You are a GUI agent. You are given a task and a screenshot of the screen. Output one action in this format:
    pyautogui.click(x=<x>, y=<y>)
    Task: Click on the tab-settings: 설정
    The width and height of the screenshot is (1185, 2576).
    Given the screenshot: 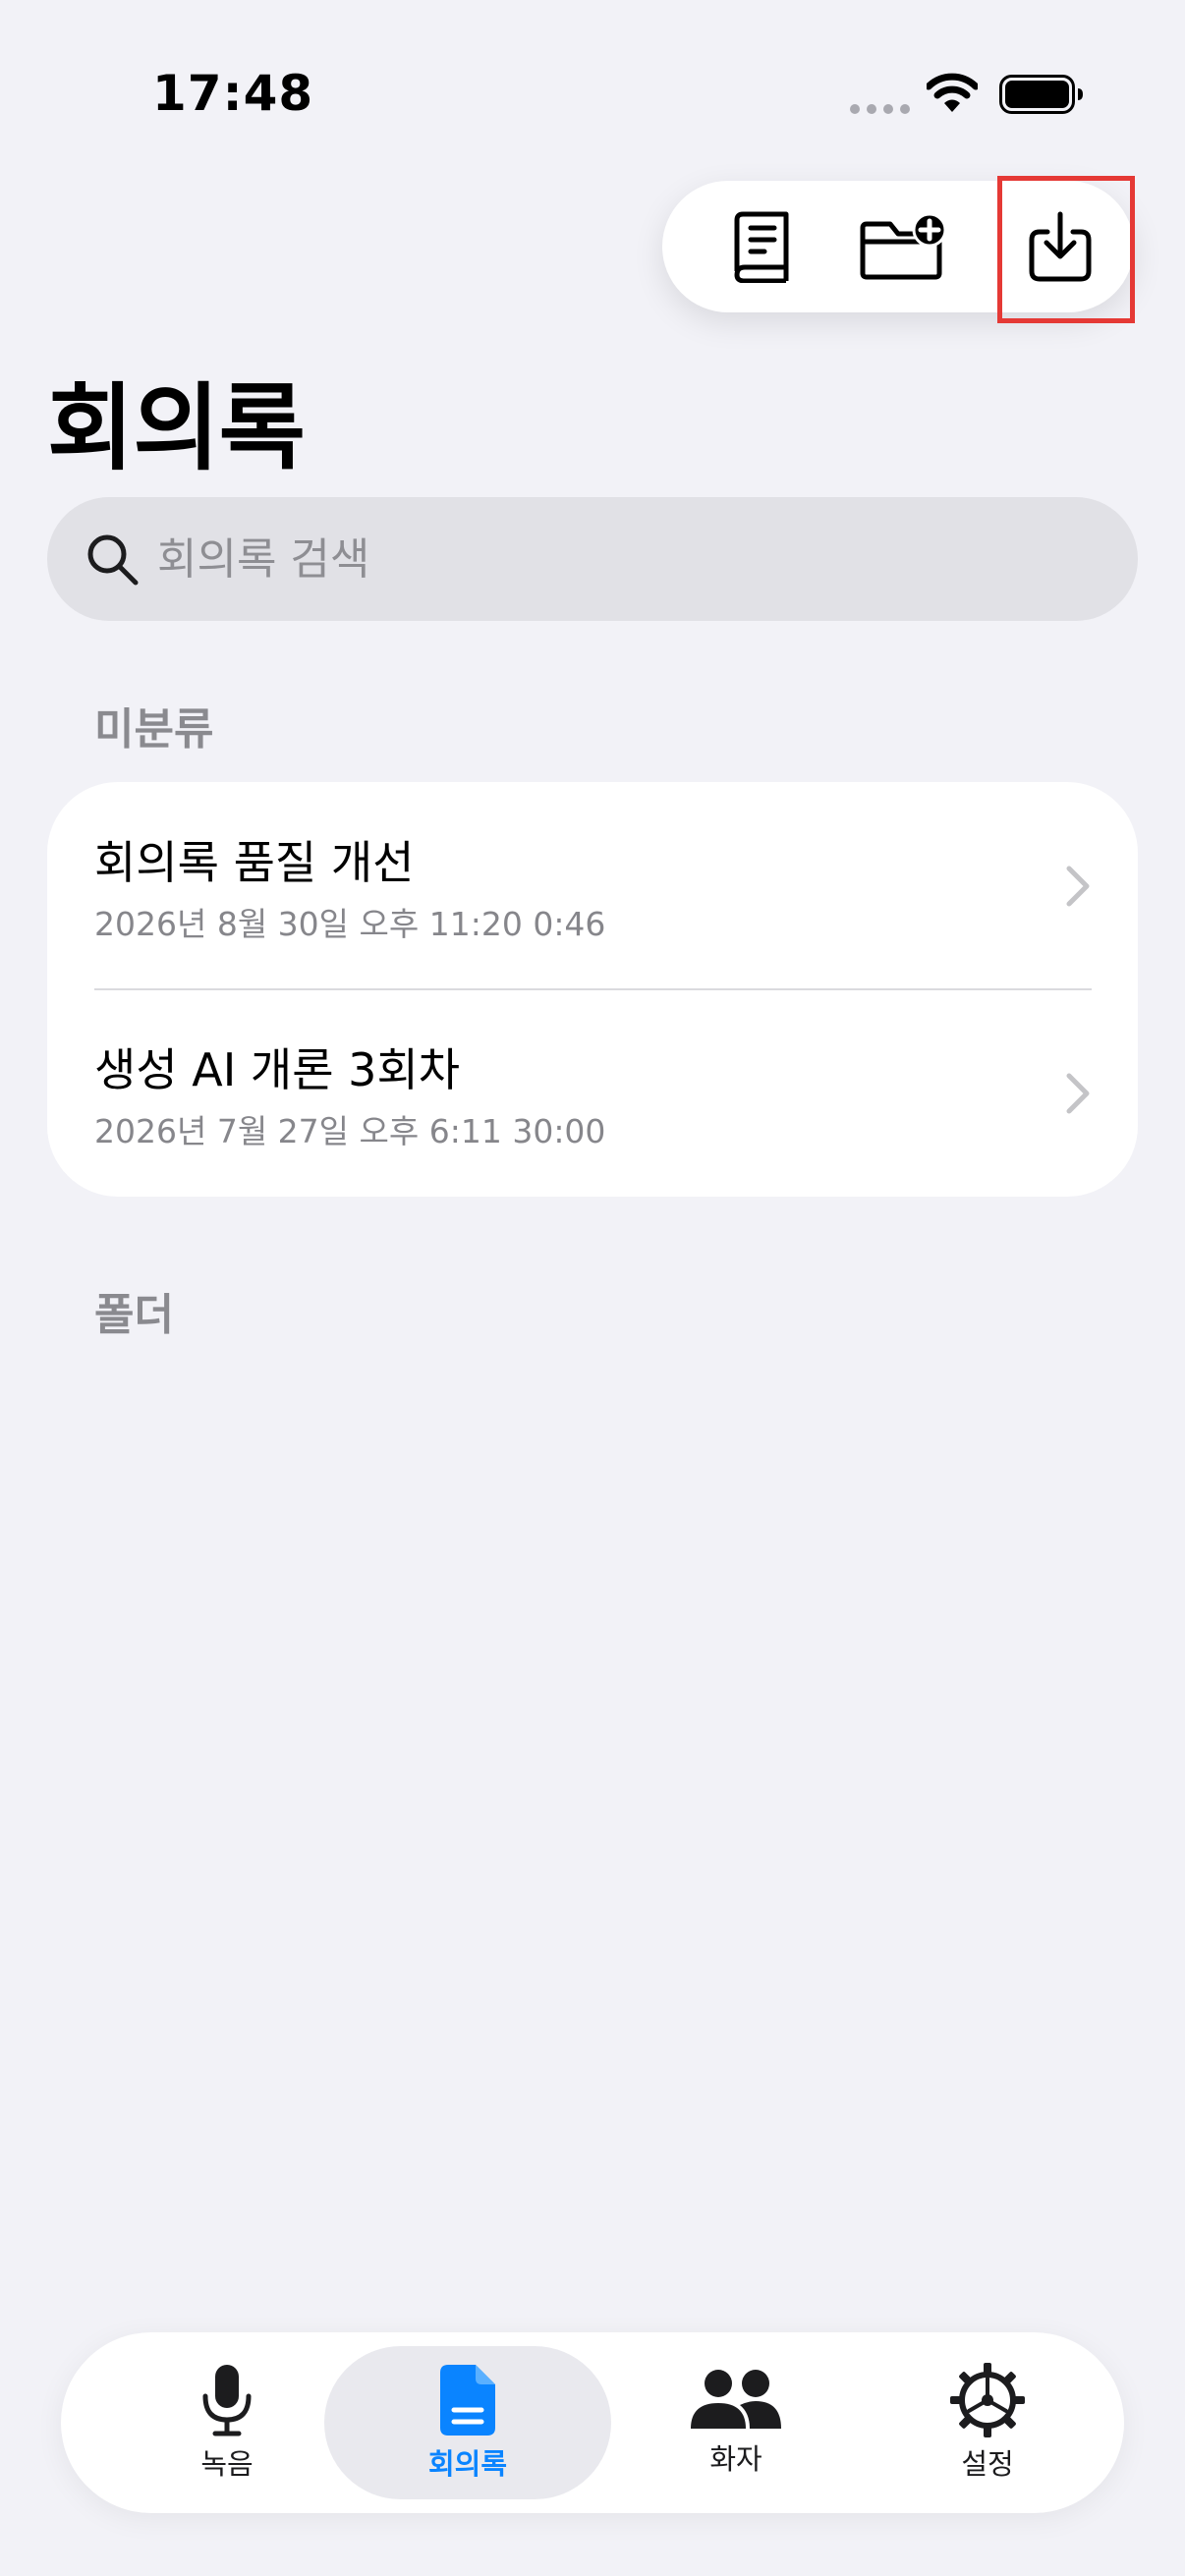 What is the action you would take?
    pyautogui.click(x=988, y=2422)
    